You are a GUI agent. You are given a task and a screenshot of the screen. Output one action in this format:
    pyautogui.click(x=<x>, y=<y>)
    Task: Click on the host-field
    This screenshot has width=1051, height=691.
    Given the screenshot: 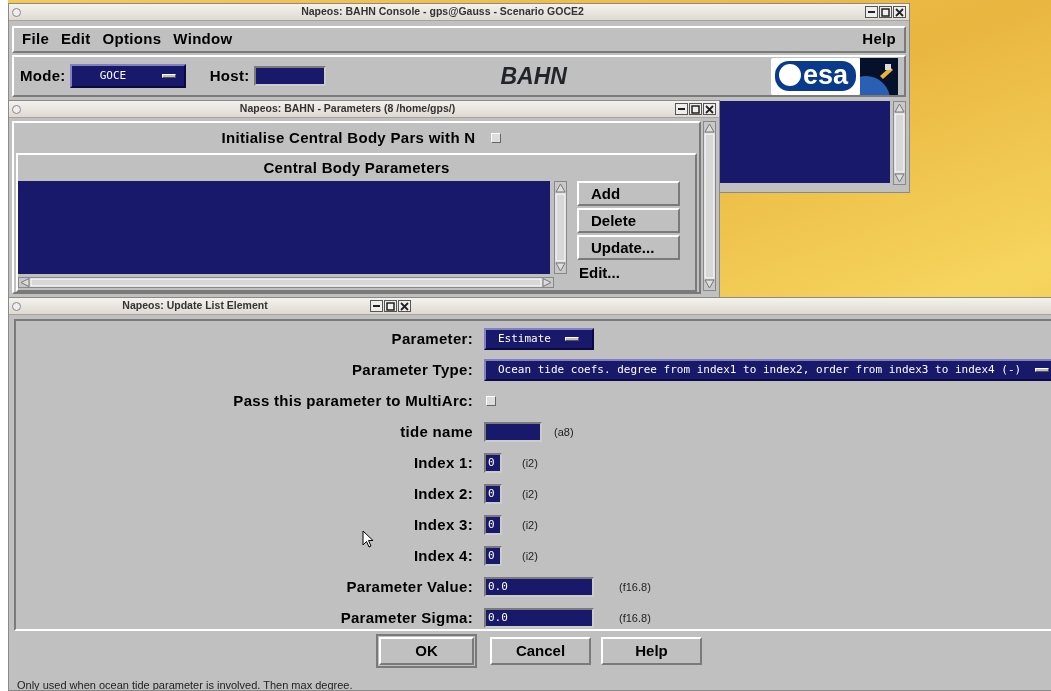 What is the action you would take?
    pyautogui.click(x=289, y=76)
    